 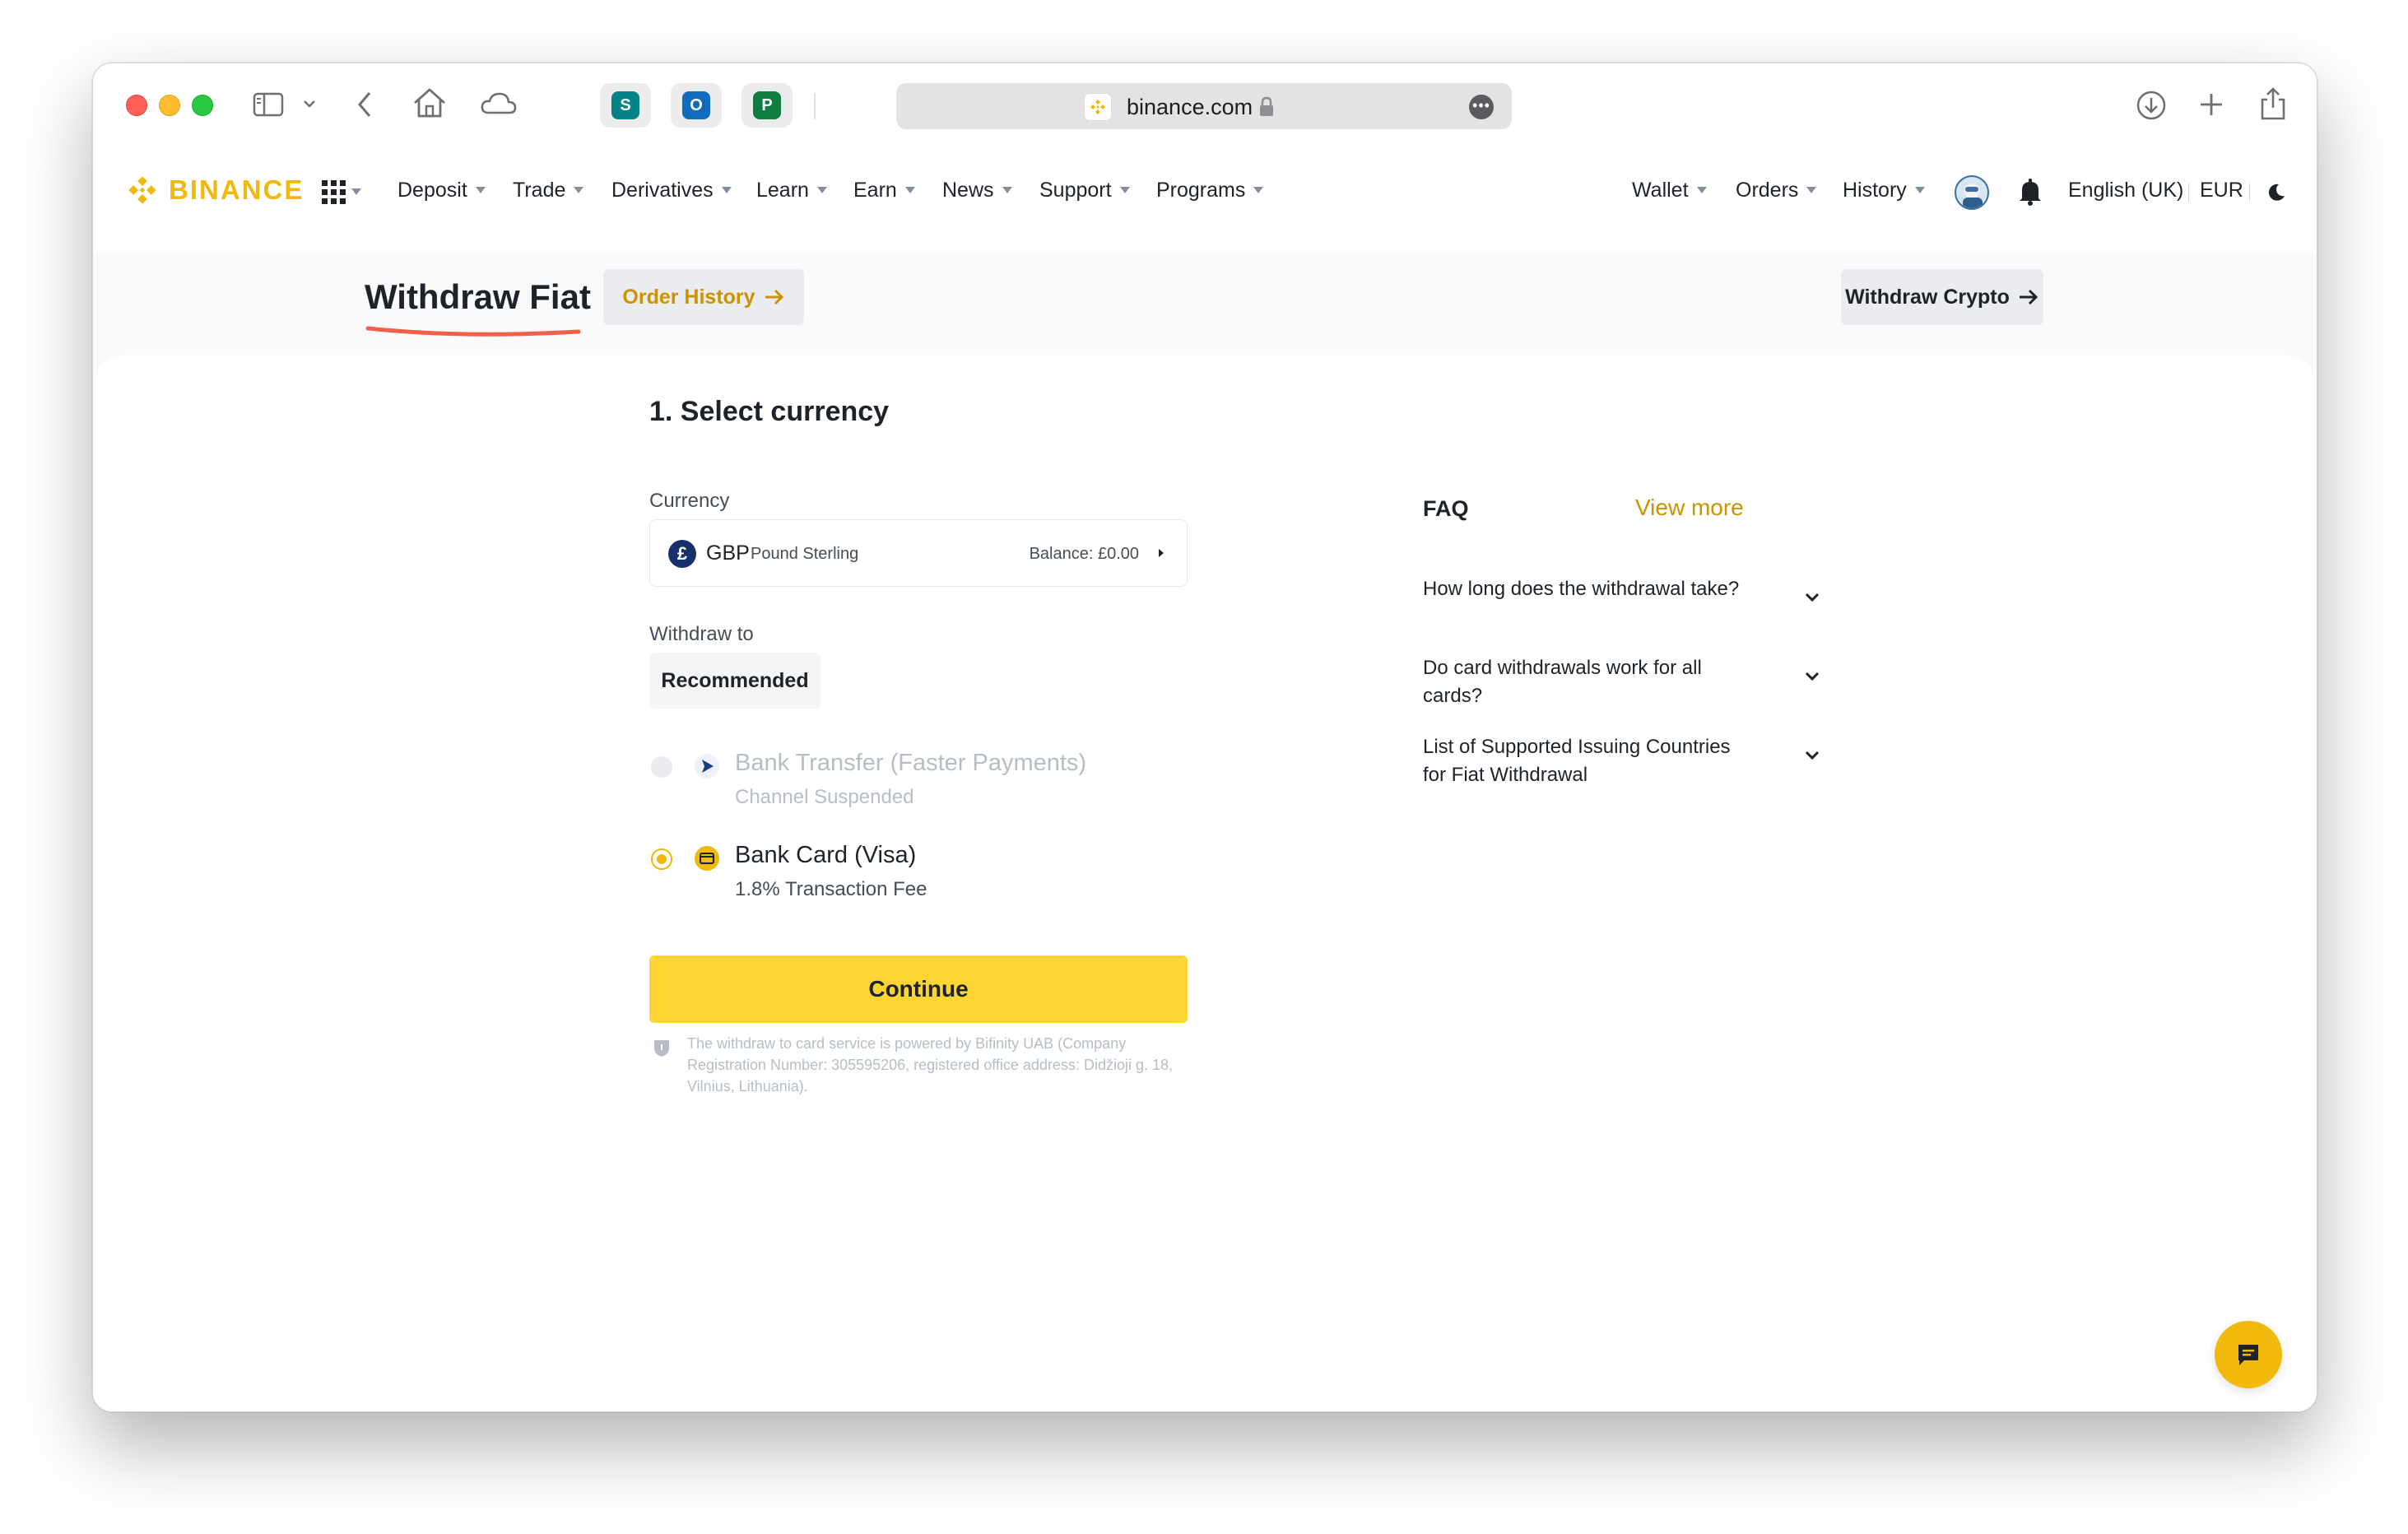 What do you see at coordinates (364, 104) in the screenshot?
I see `back-icon` at bounding box center [364, 104].